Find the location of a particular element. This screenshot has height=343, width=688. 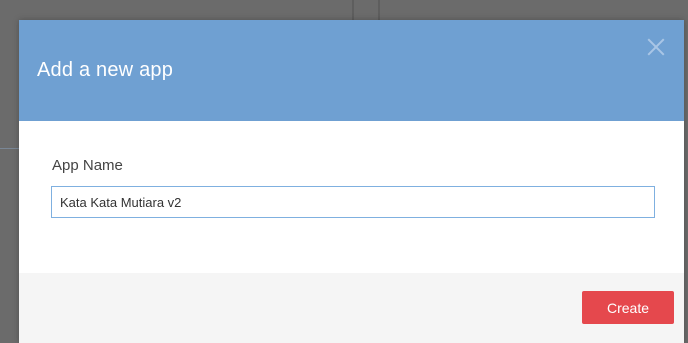

app-name-label: App Name is located at coordinates (87, 165).